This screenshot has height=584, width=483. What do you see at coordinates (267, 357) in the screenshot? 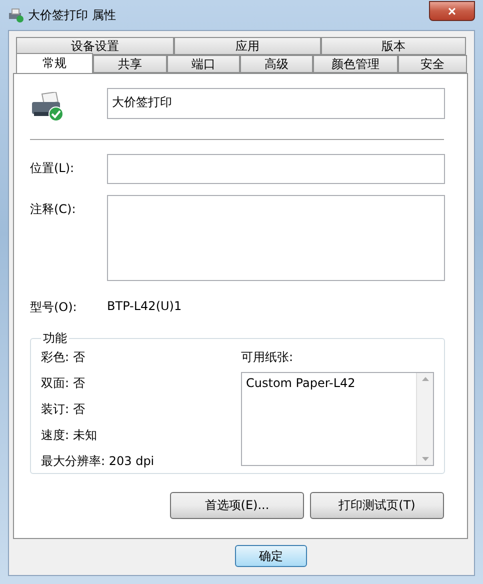
I see `paper-label: 可用纸张:` at bounding box center [267, 357].